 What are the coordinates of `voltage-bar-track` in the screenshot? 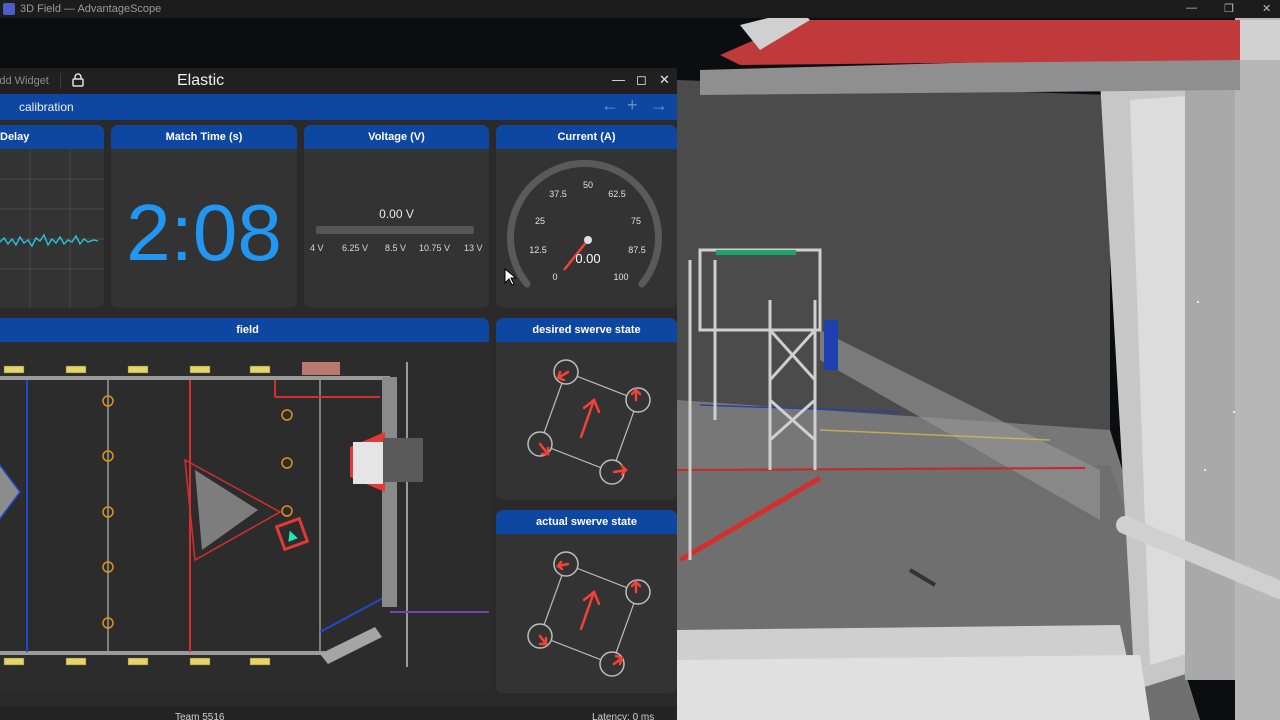 It's located at (395, 230).